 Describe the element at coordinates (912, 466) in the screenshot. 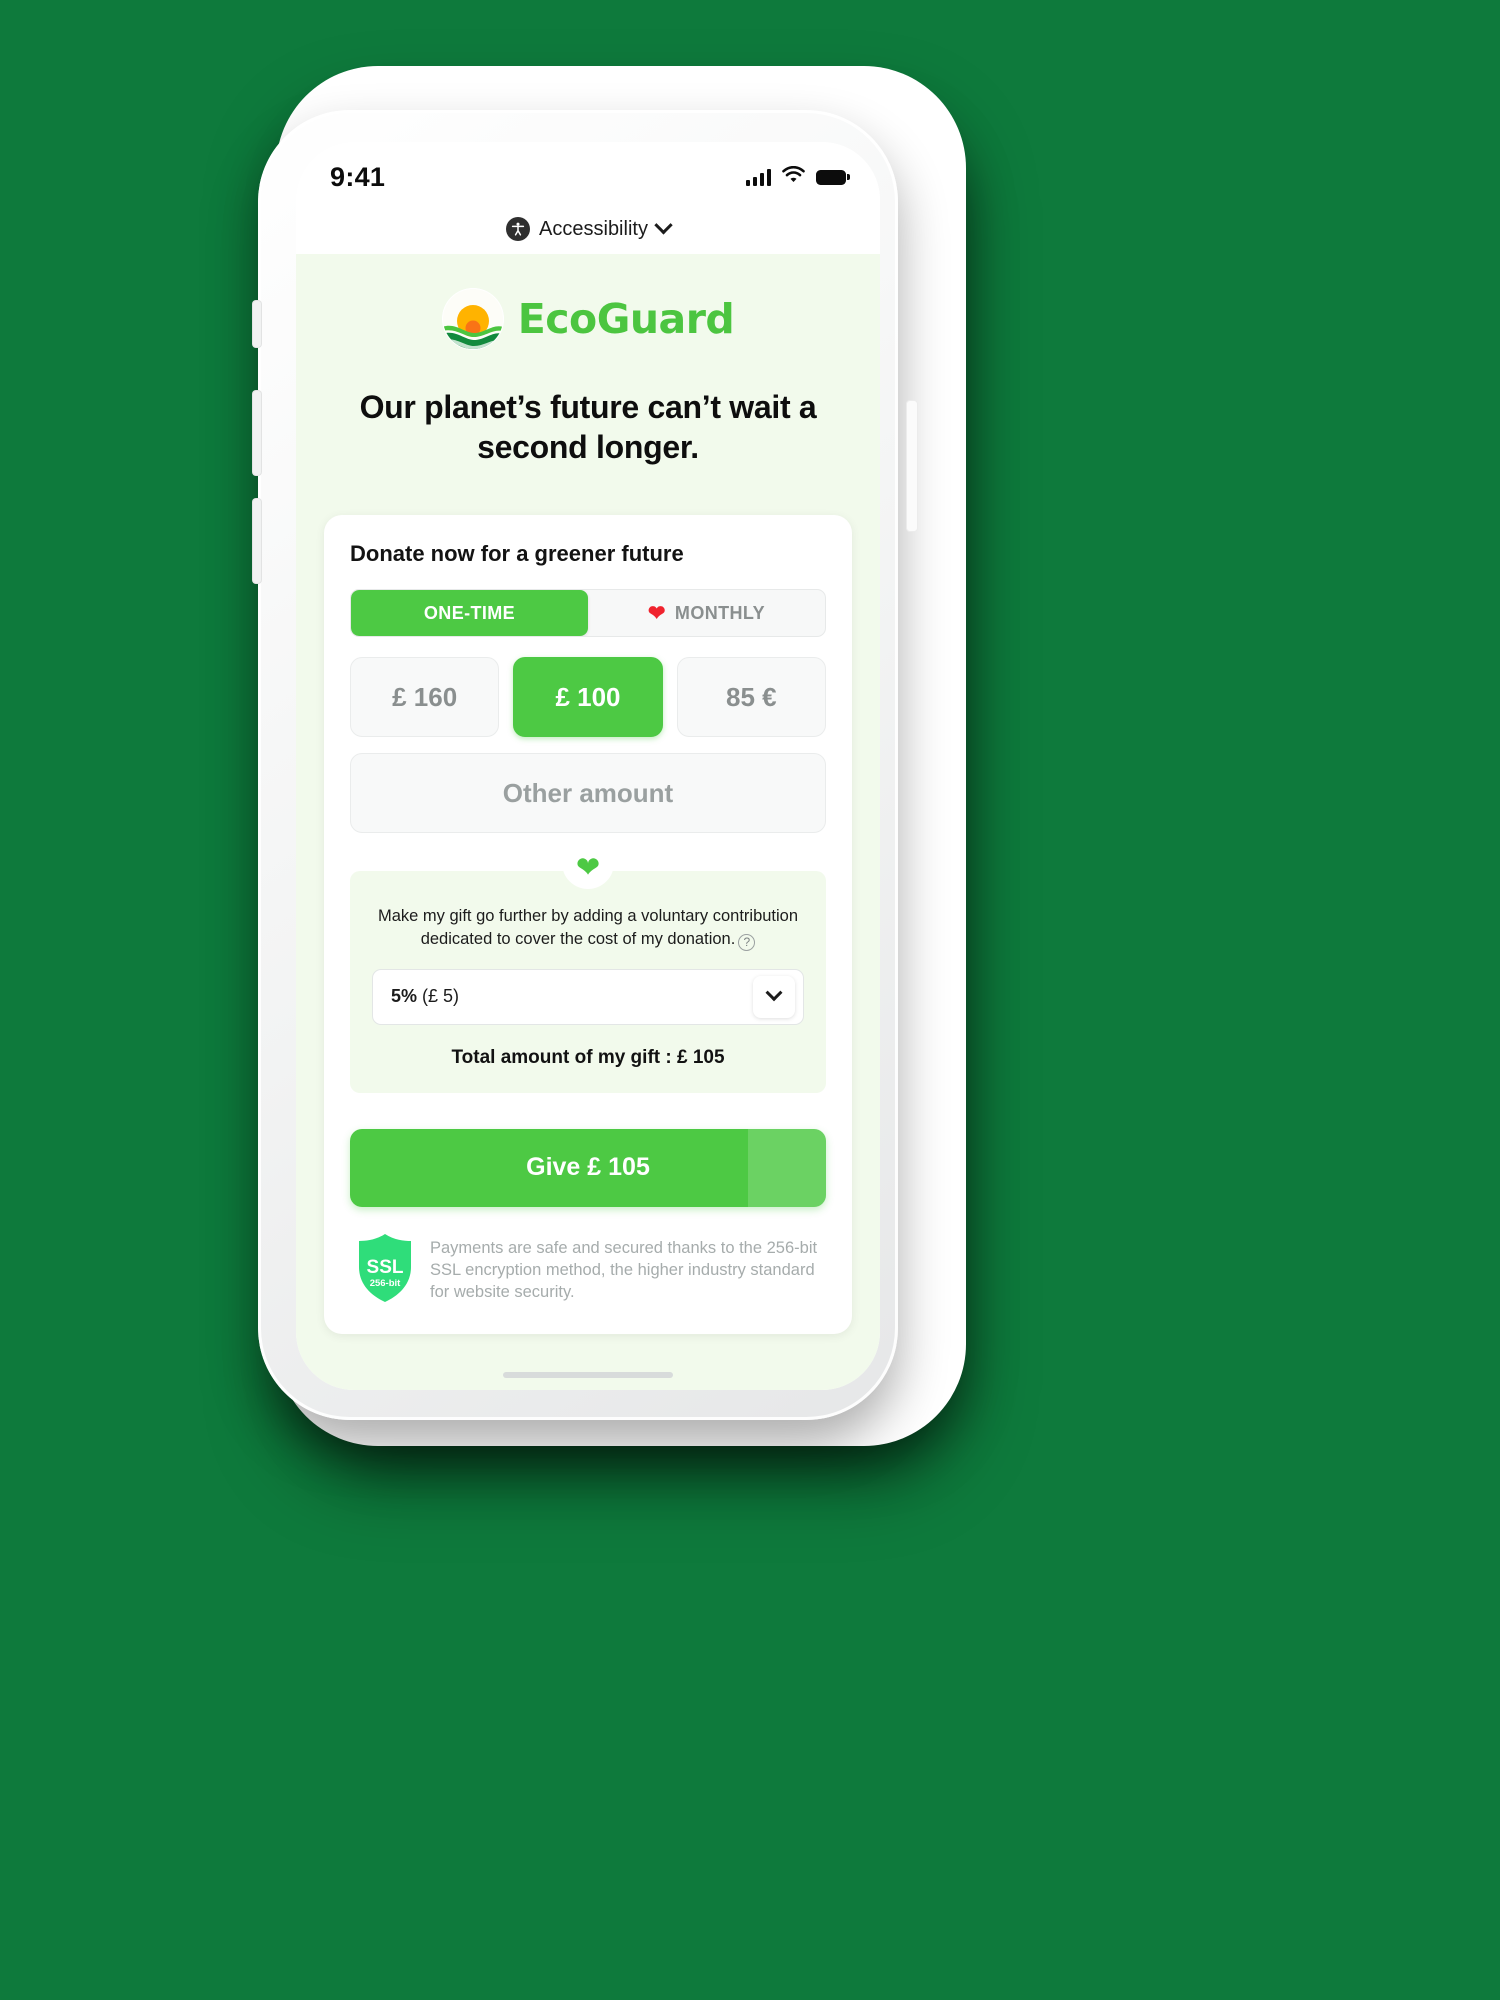

I see `phone-power-button` at that location.